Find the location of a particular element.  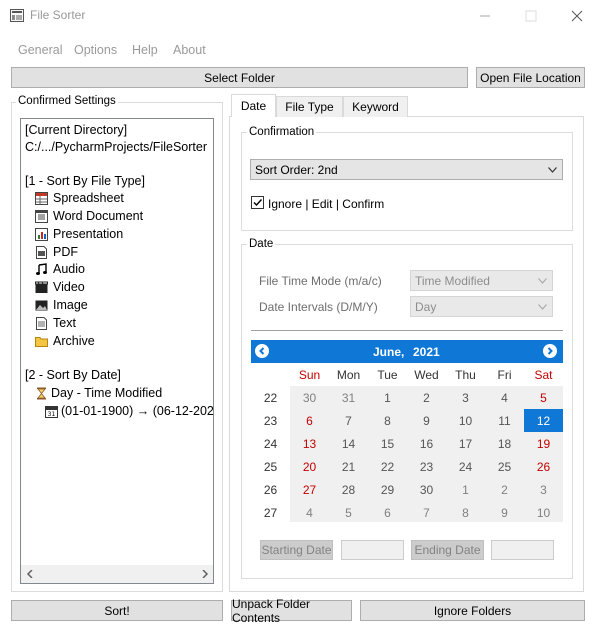

sort-button: Sort! is located at coordinates (117, 610).